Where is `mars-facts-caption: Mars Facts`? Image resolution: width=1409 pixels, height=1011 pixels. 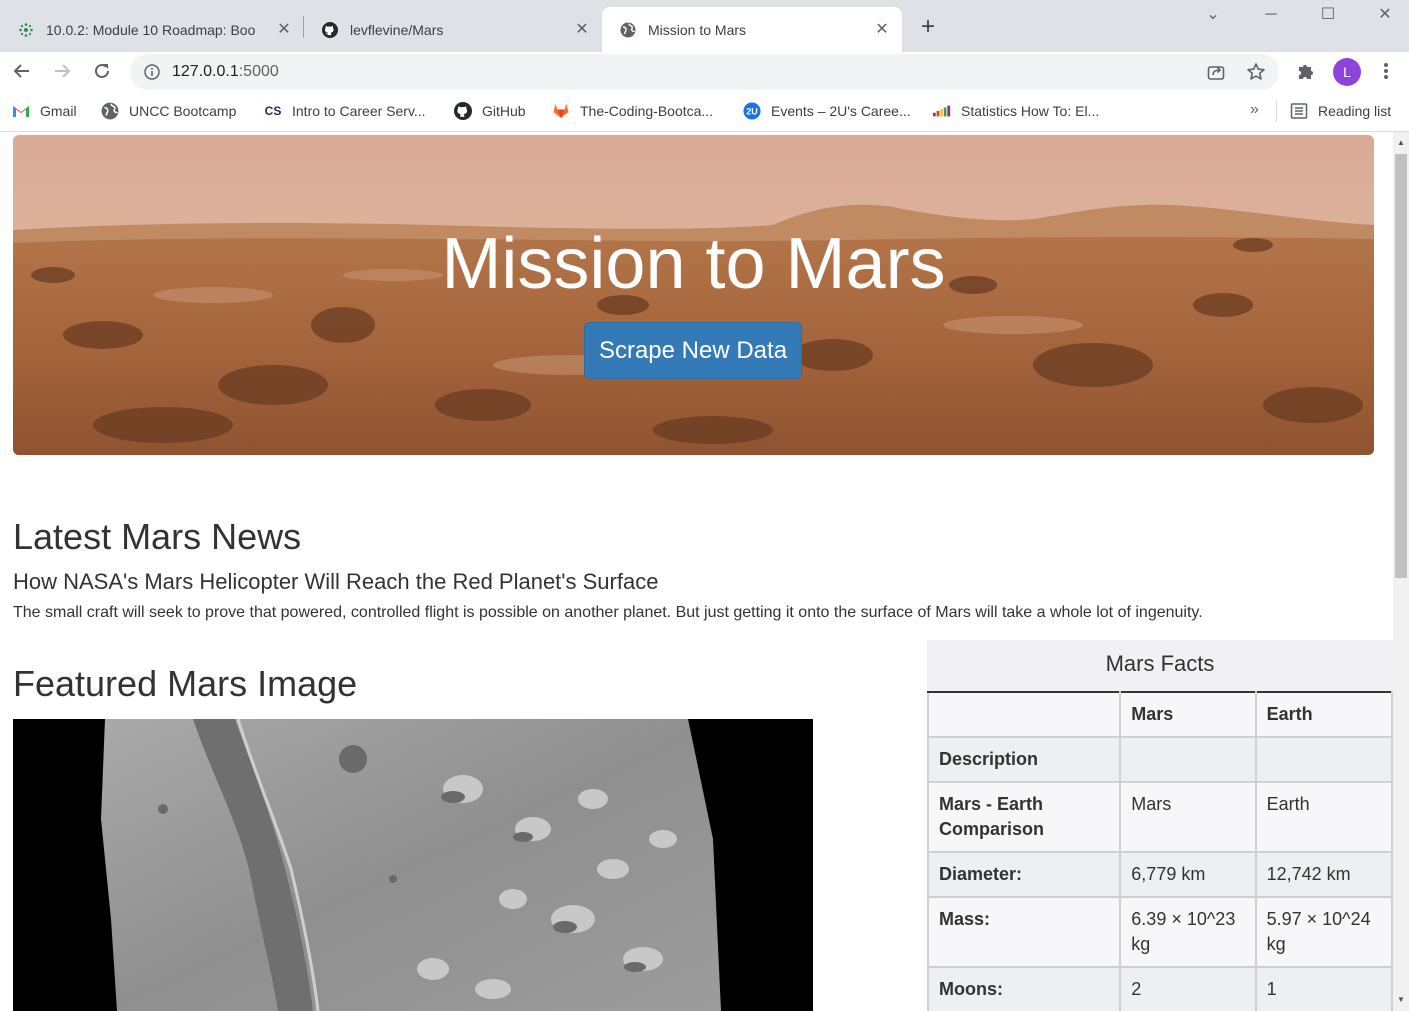
mars-facts-caption: Mars Facts is located at coordinates (1160, 665).